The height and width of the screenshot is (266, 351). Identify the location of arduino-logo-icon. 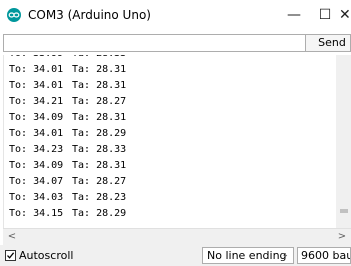
(14, 15).